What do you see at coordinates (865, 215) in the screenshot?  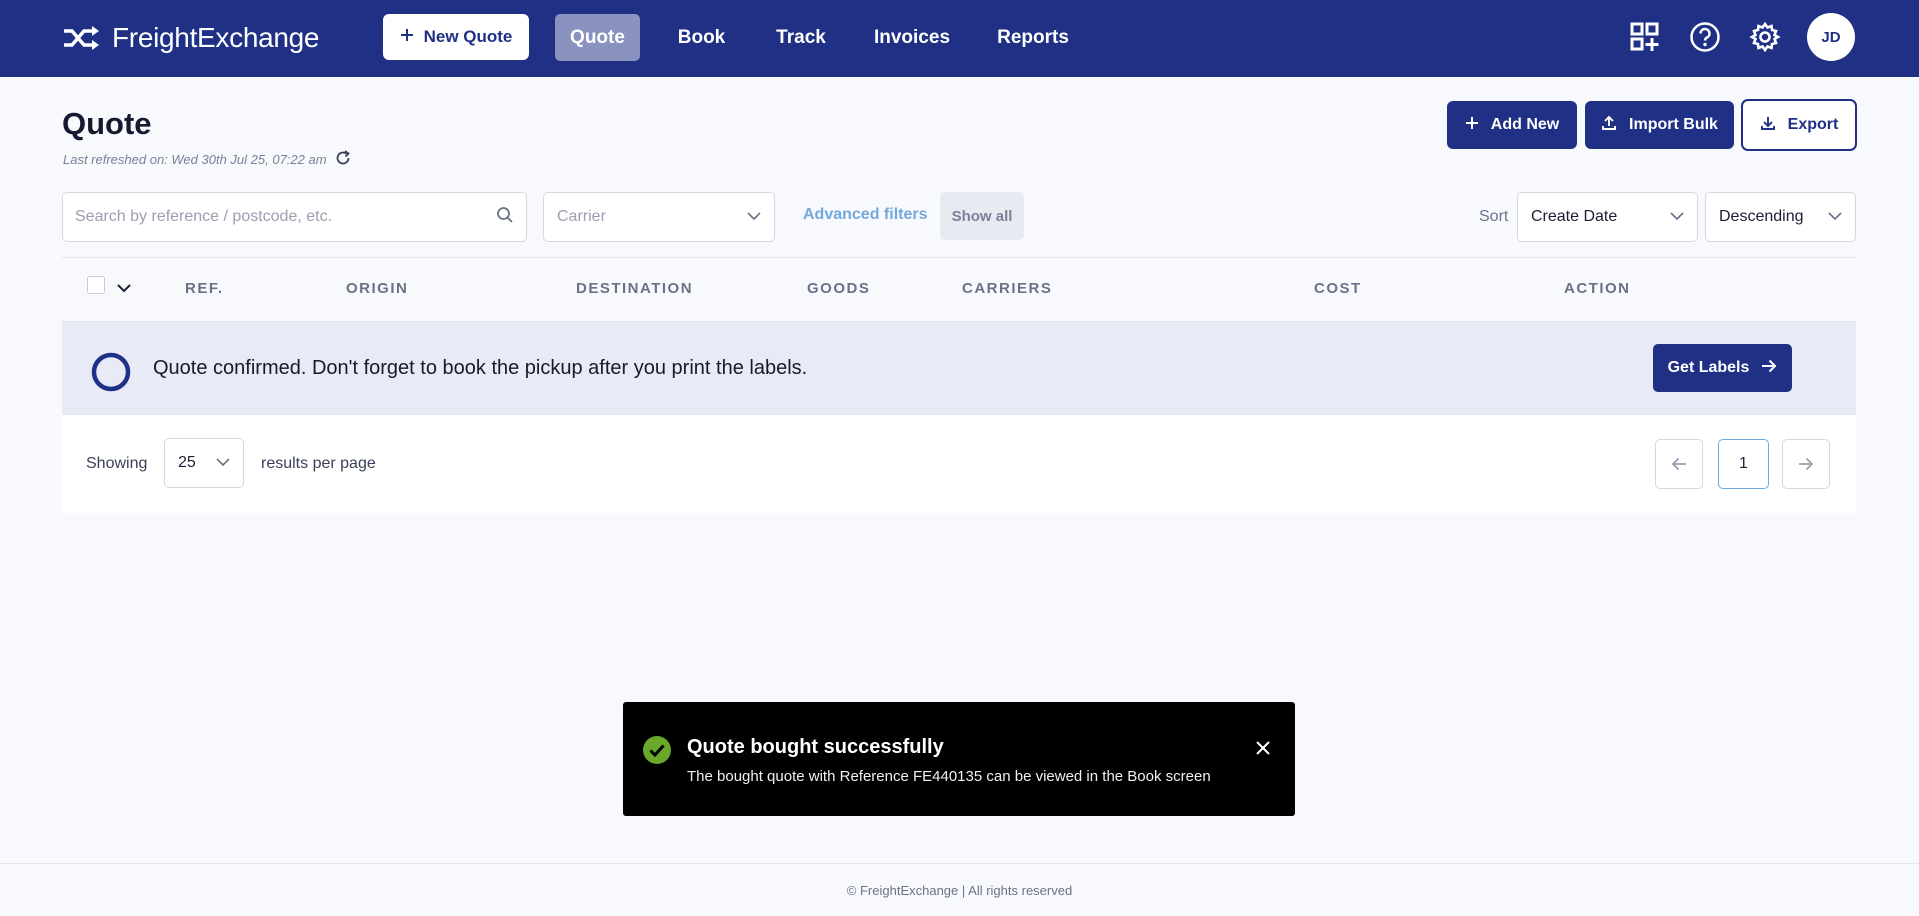 I see `advanced-filters-link: Advanced filters` at bounding box center [865, 215].